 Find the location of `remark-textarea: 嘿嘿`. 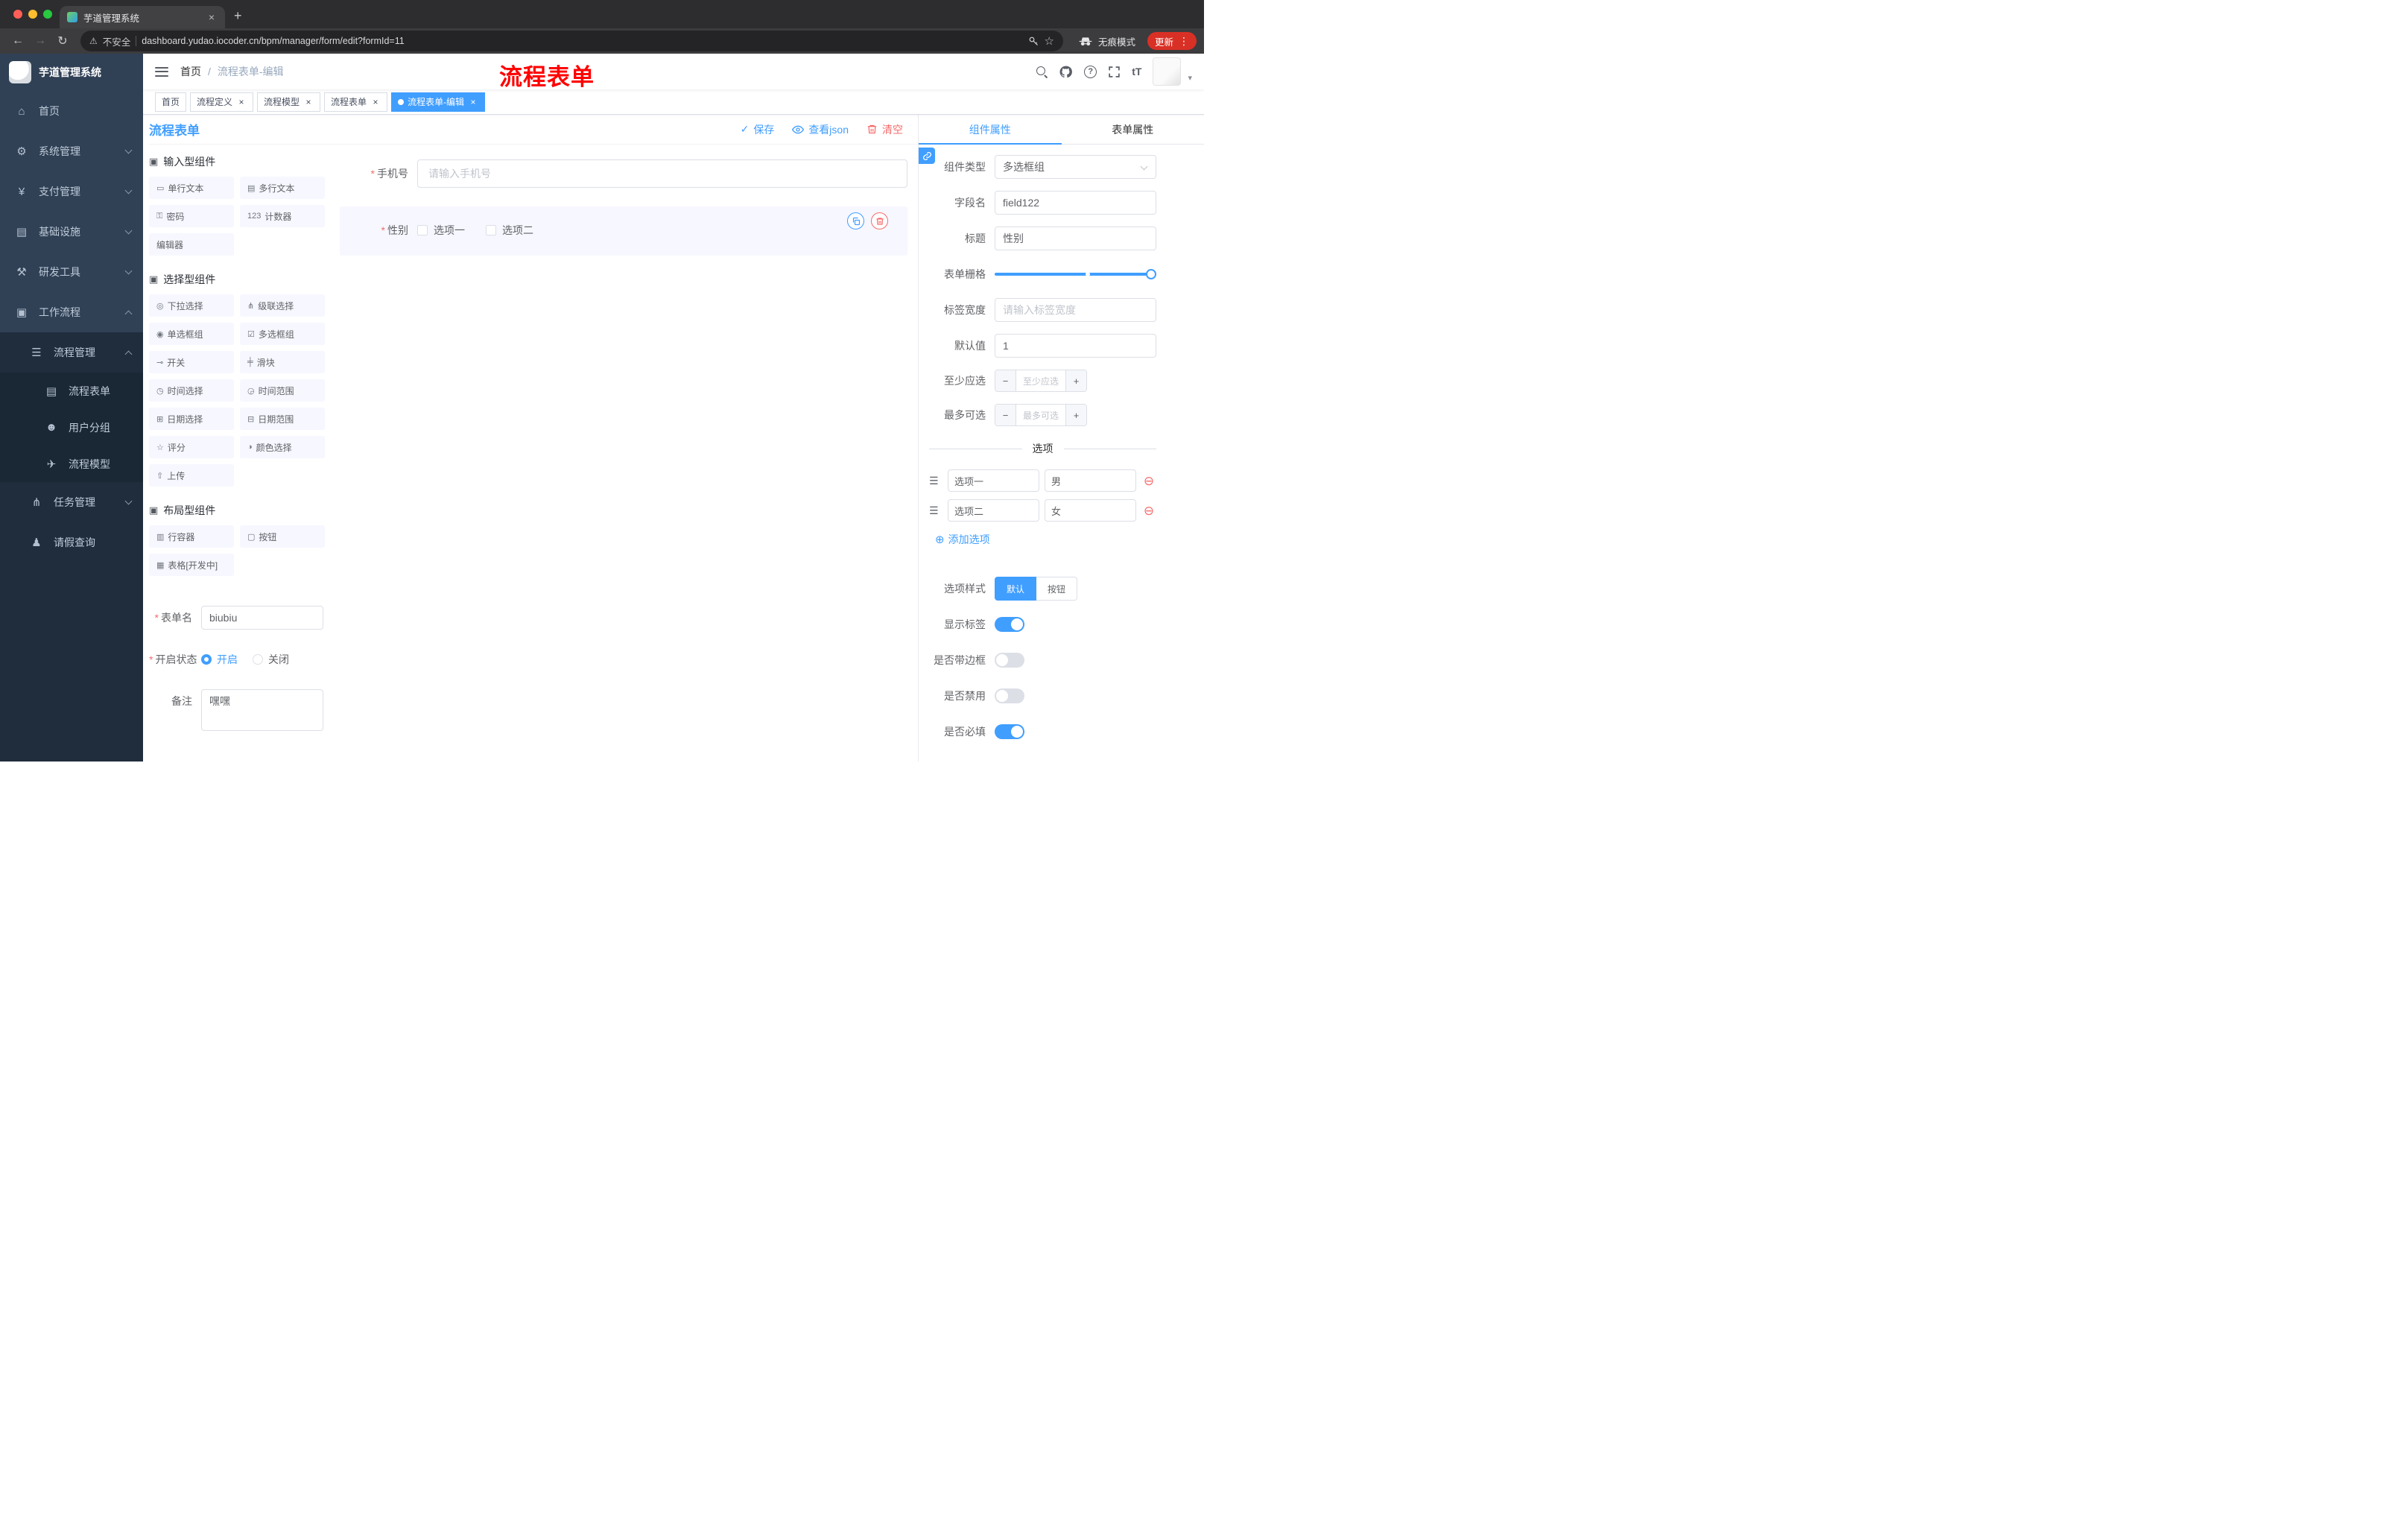

remark-textarea: 嘿嘿 is located at coordinates (262, 710).